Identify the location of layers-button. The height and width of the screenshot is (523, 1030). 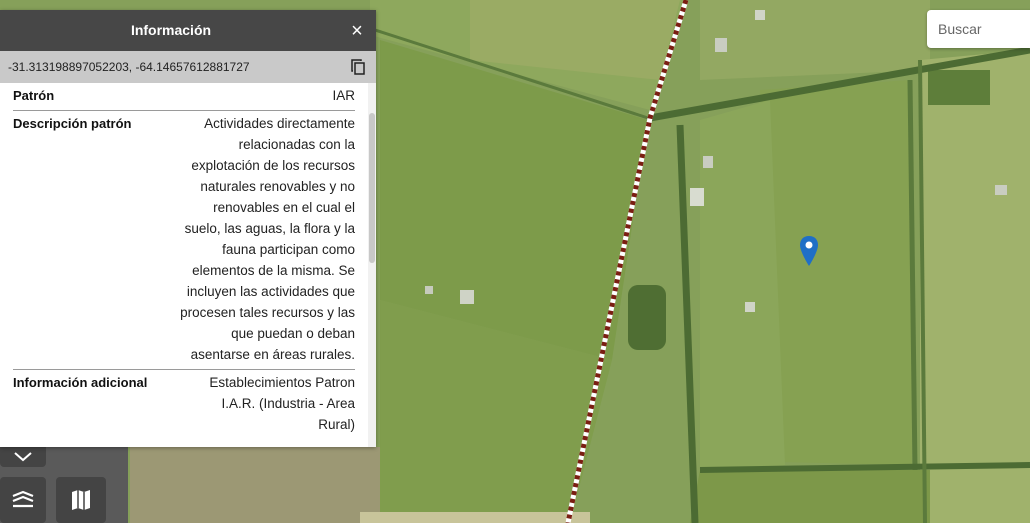
(23, 500).